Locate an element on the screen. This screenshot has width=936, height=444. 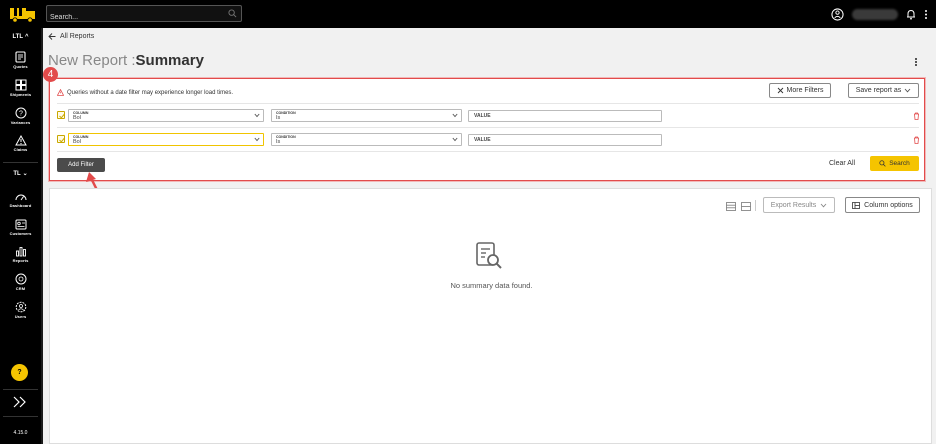
bar-chart-icon is located at coordinates (20, 252).